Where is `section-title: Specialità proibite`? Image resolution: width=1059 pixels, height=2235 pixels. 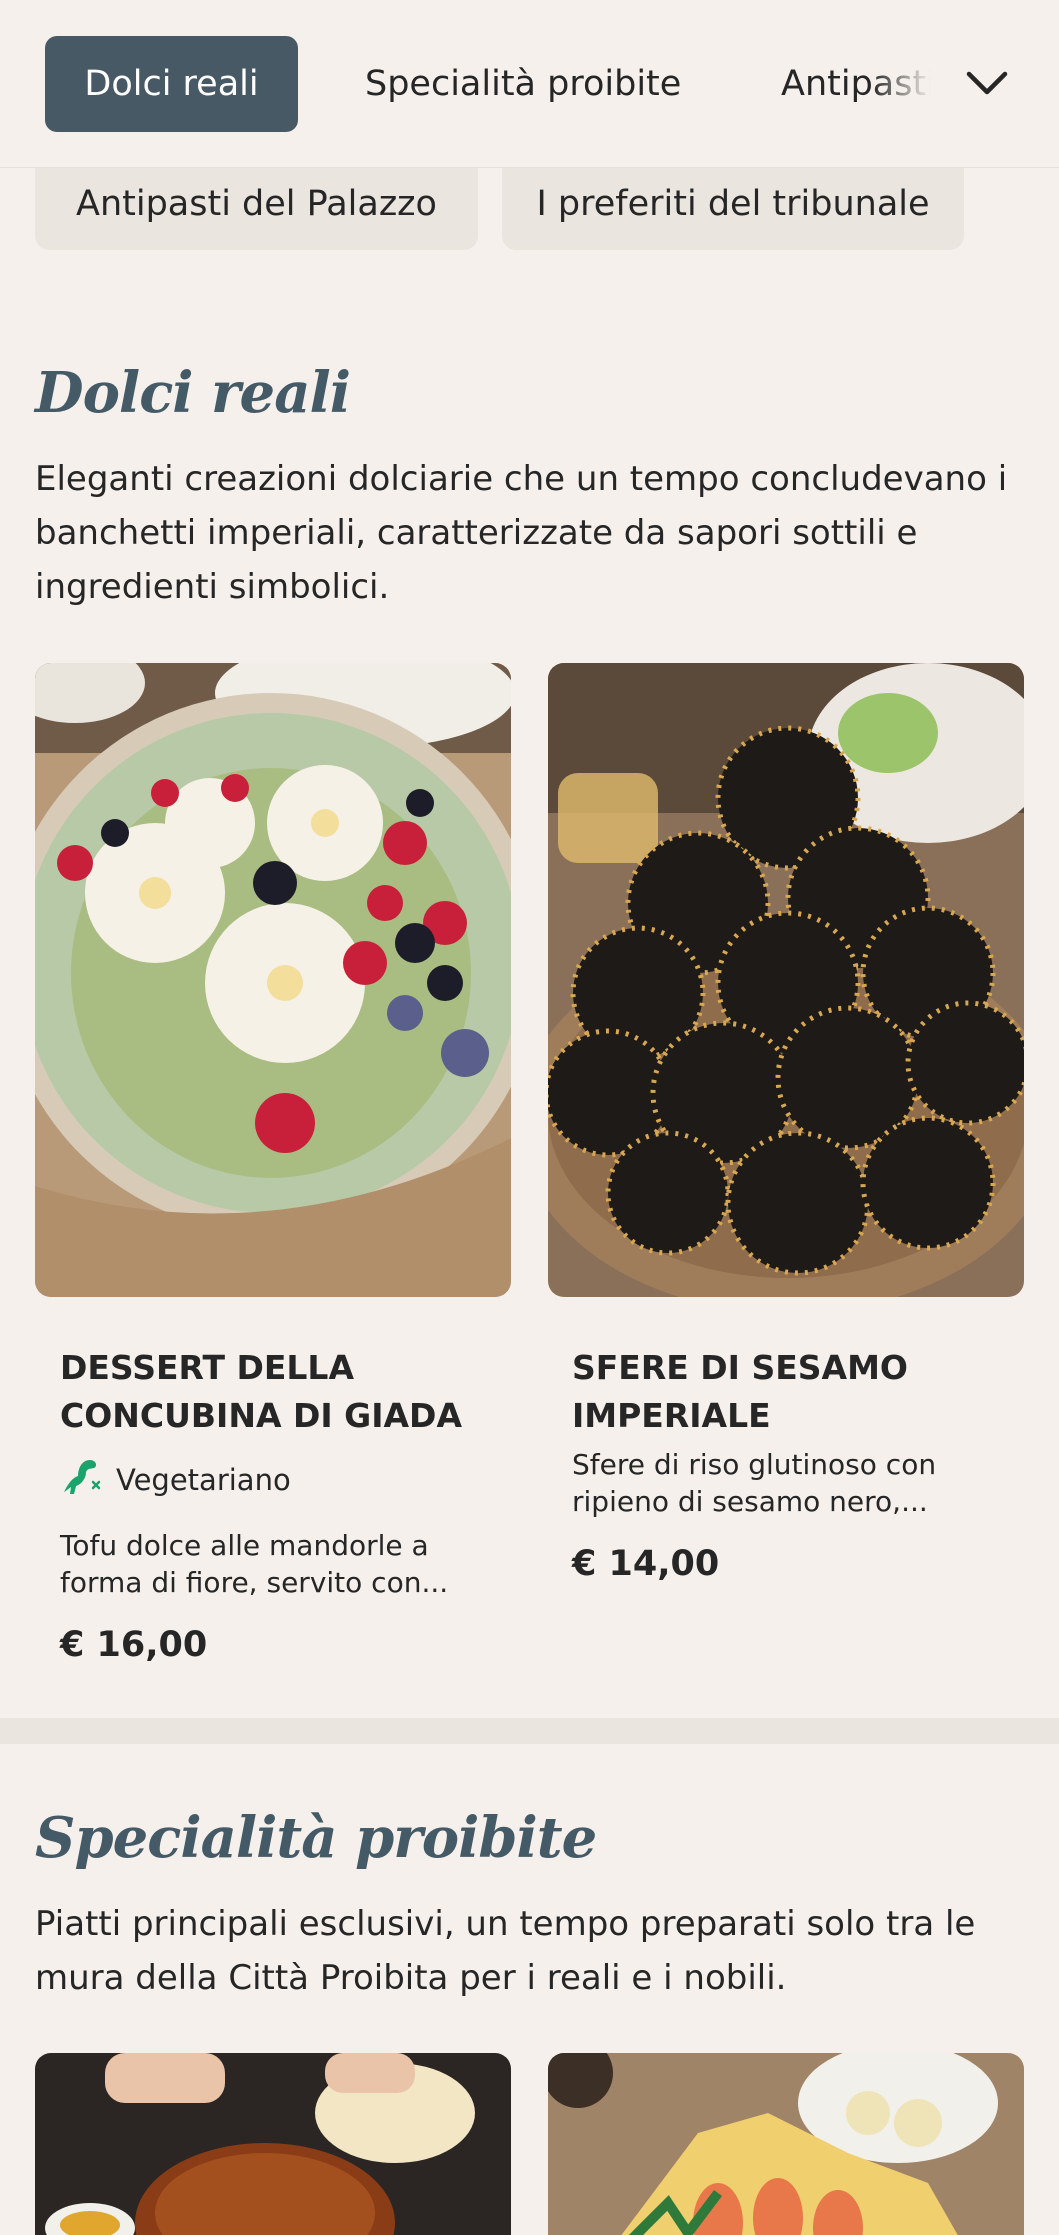
section-title: Specialità proibite is located at coordinates (316, 1838).